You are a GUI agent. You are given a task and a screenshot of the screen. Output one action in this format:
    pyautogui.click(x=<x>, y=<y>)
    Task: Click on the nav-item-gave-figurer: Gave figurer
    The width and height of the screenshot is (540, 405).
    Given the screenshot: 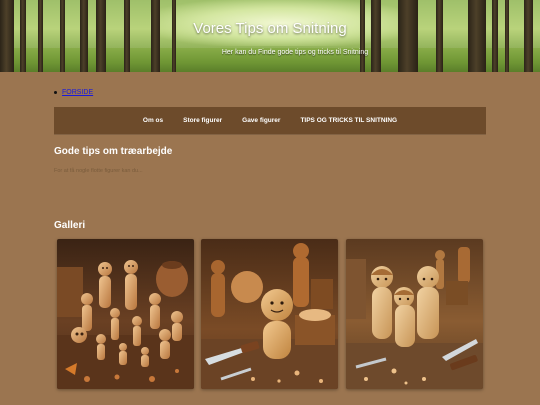 What is the action you would take?
    pyautogui.click(x=261, y=120)
    